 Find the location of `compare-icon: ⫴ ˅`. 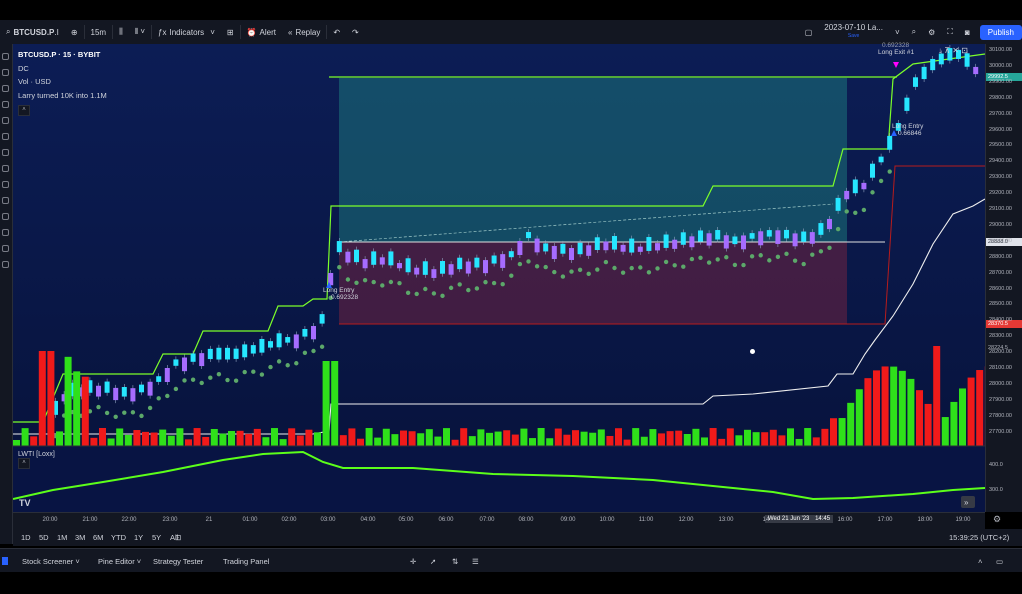

compare-icon: ⫴ ˅ is located at coordinates (140, 32).